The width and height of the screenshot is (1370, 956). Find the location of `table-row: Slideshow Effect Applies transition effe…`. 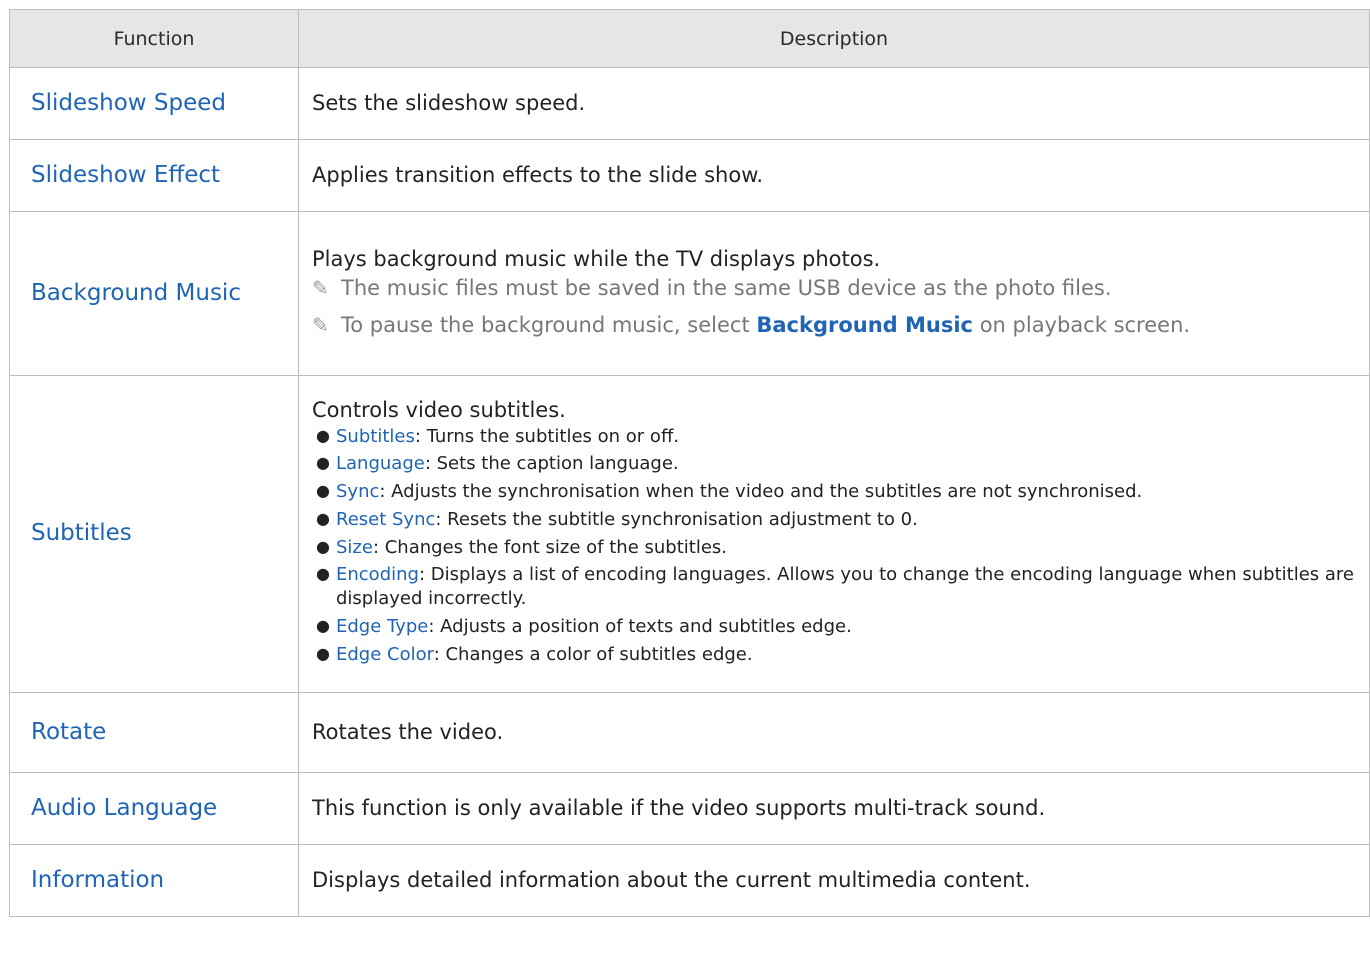

table-row: Slideshow Effect Applies transition effe… is located at coordinates (689, 175).